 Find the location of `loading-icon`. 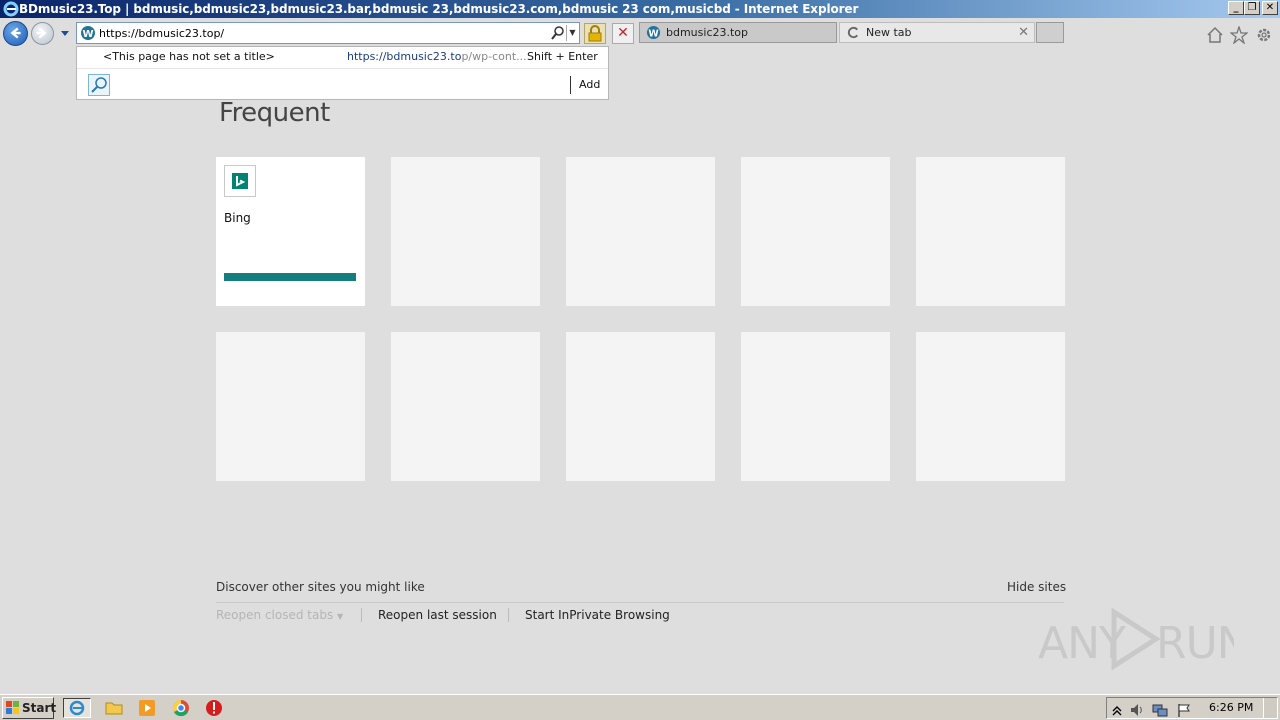

loading-icon is located at coordinates (852, 32).